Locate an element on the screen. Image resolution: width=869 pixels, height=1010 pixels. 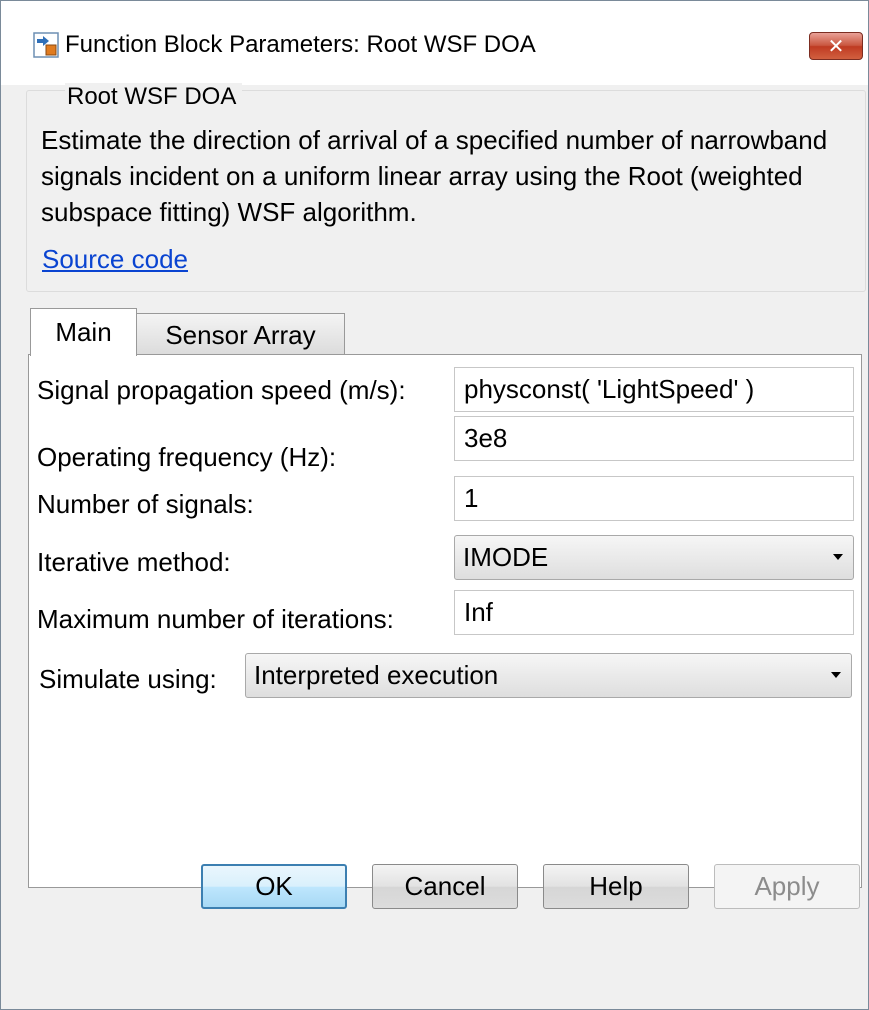
iterative-method-value: IMODE is located at coordinates (506, 557).